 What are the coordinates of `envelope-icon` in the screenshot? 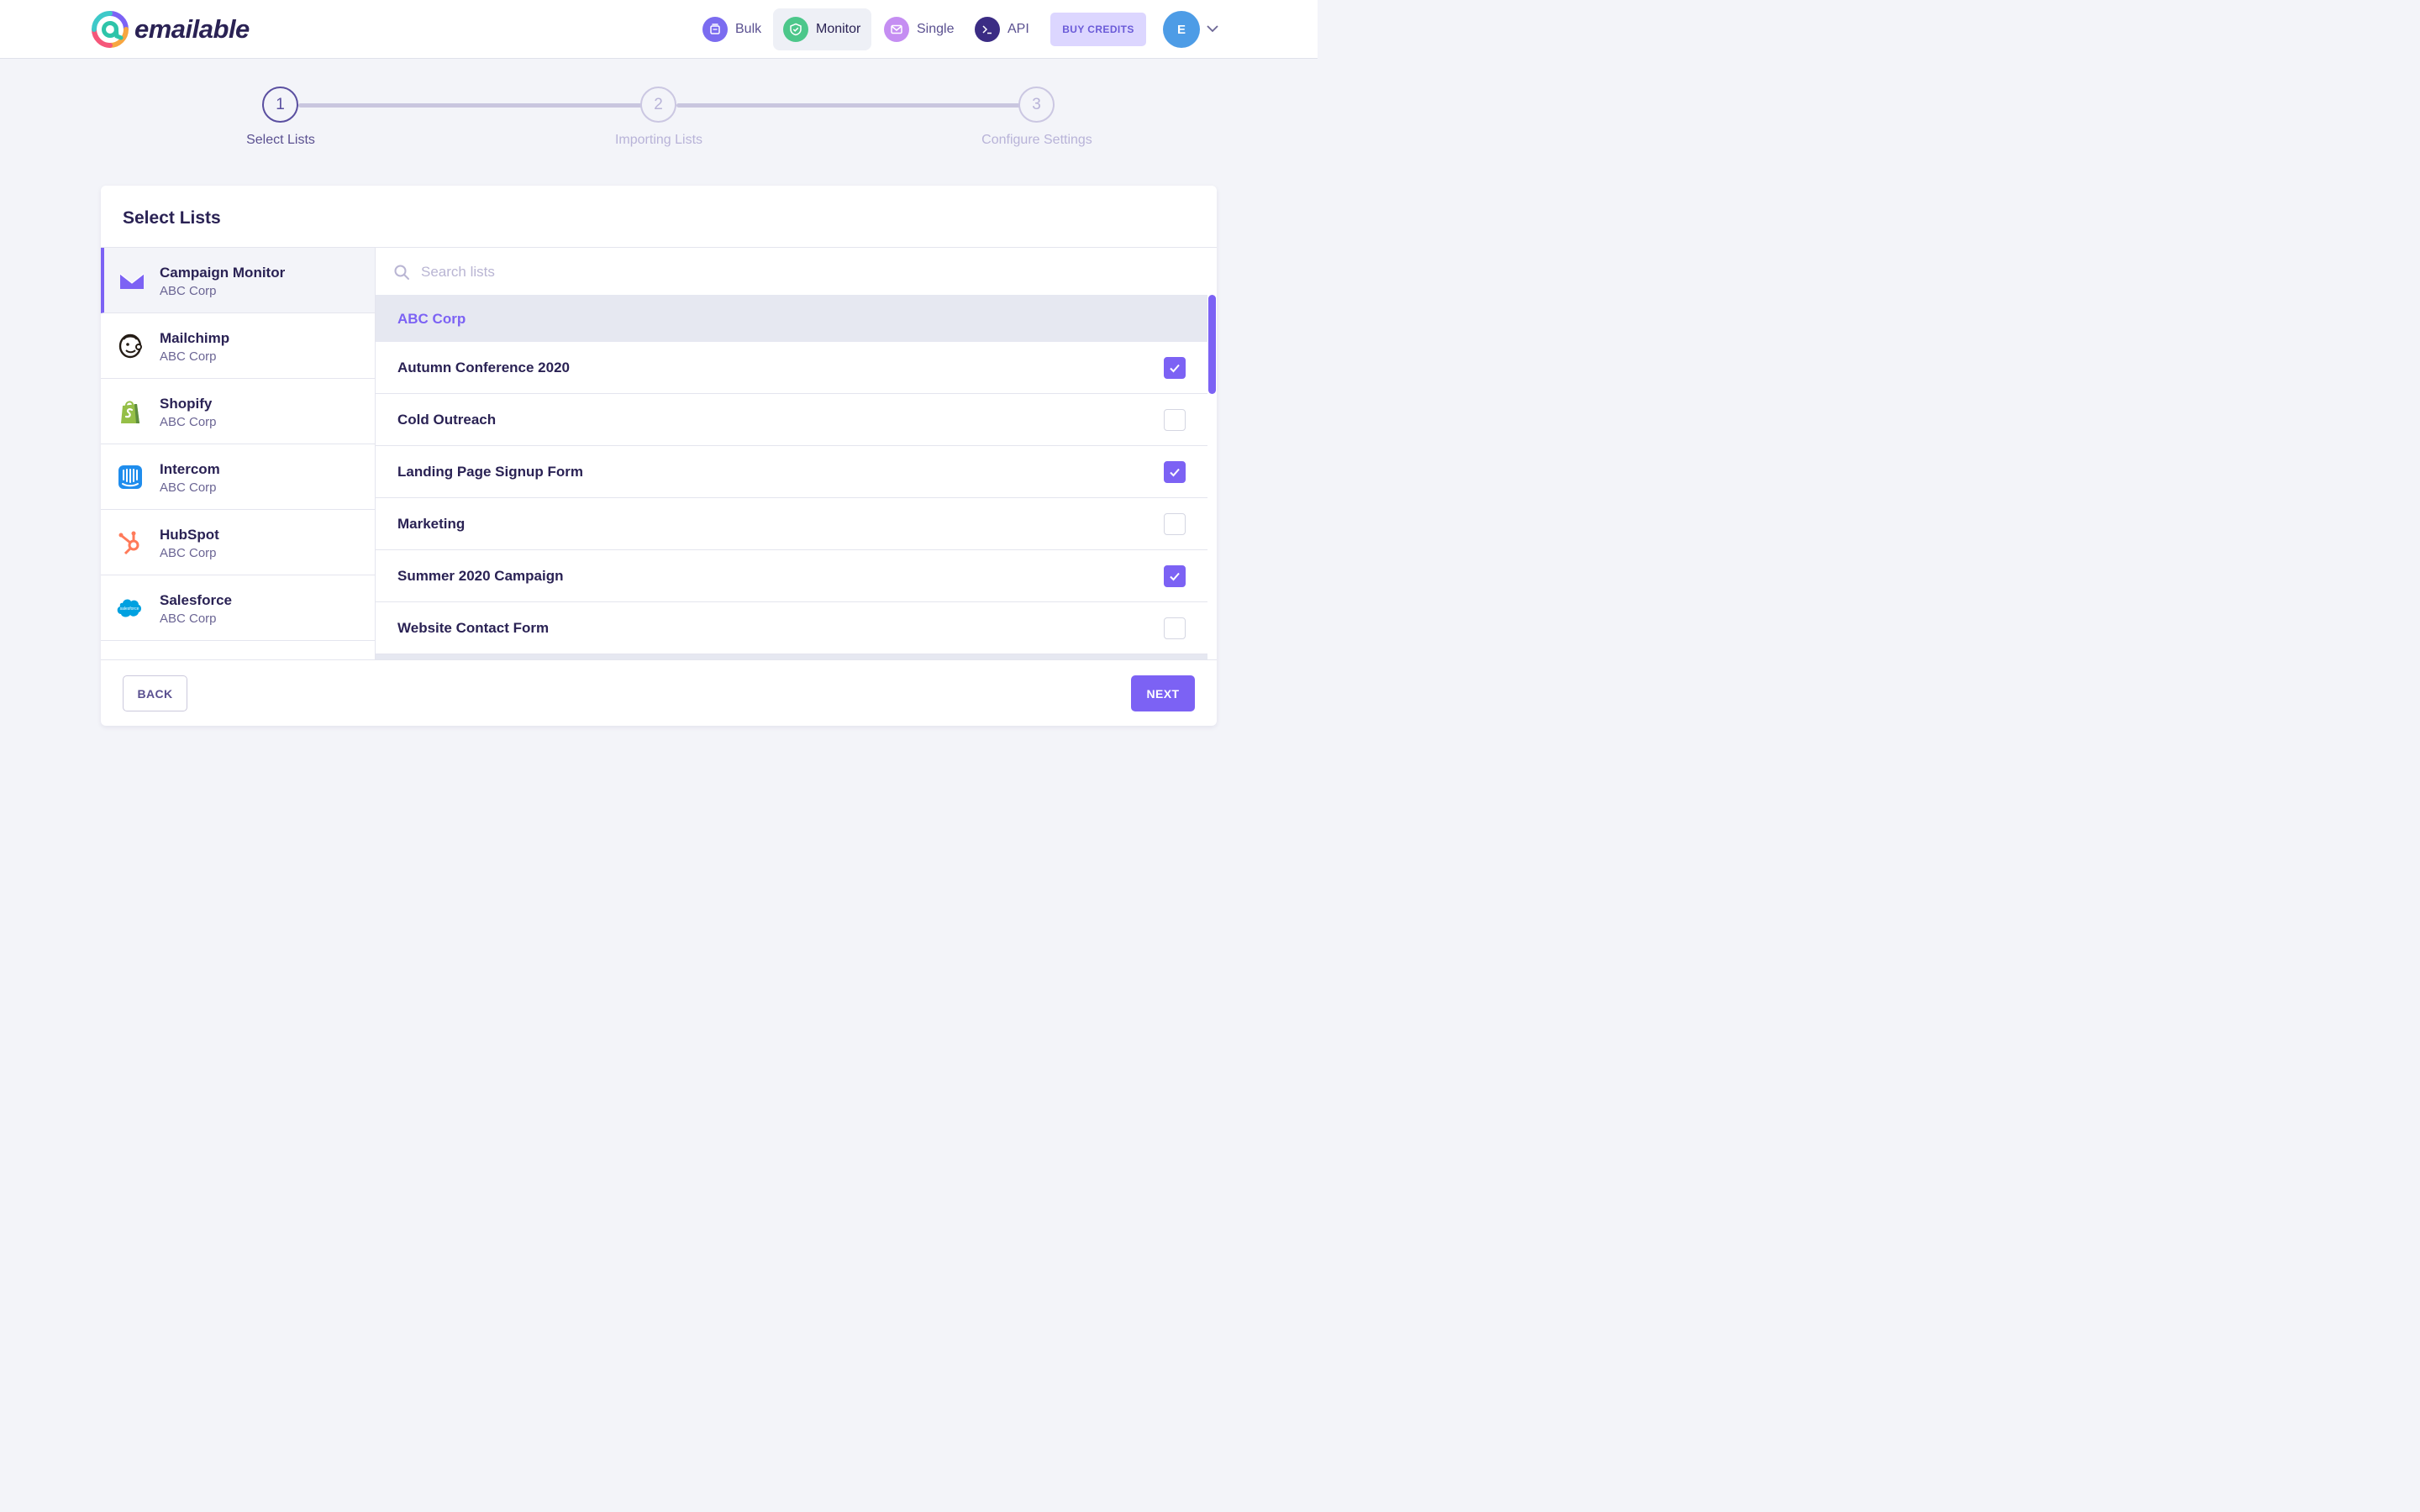 It's located at (897, 29).